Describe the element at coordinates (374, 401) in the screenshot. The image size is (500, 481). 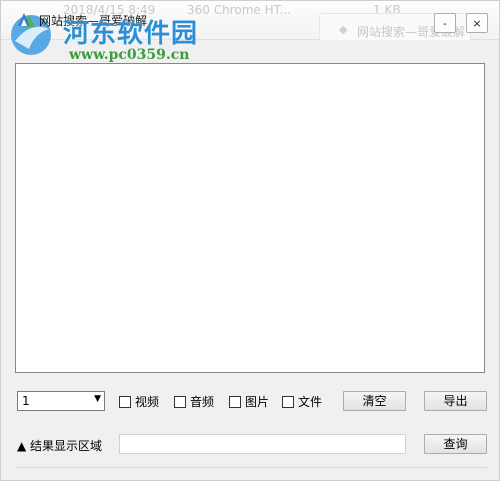
I see `clear-button: 清空` at that location.